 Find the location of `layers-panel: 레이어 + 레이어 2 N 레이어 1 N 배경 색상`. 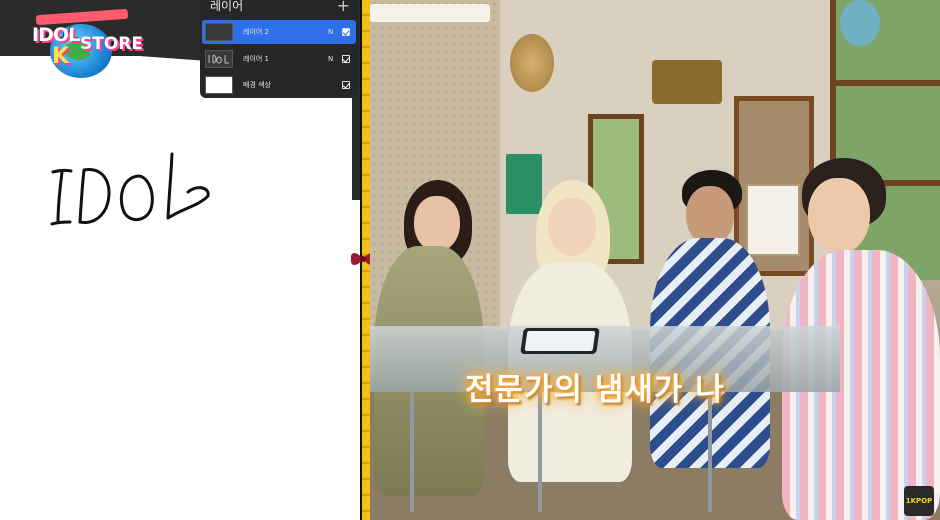

layers-panel: 레이어 + 레이어 2 N 레이어 1 N 배경 색상 is located at coordinates (279, 49).